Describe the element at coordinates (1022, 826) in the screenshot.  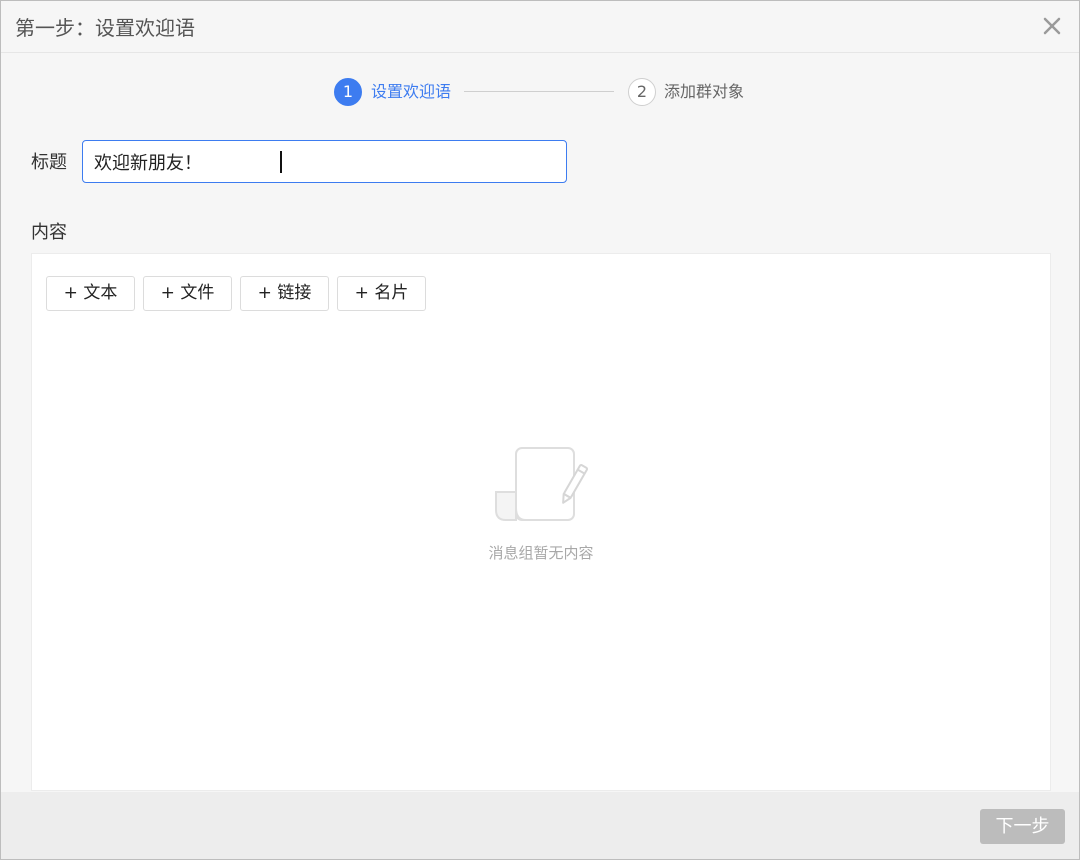
I see `next-step-button: 下一步` at that location.